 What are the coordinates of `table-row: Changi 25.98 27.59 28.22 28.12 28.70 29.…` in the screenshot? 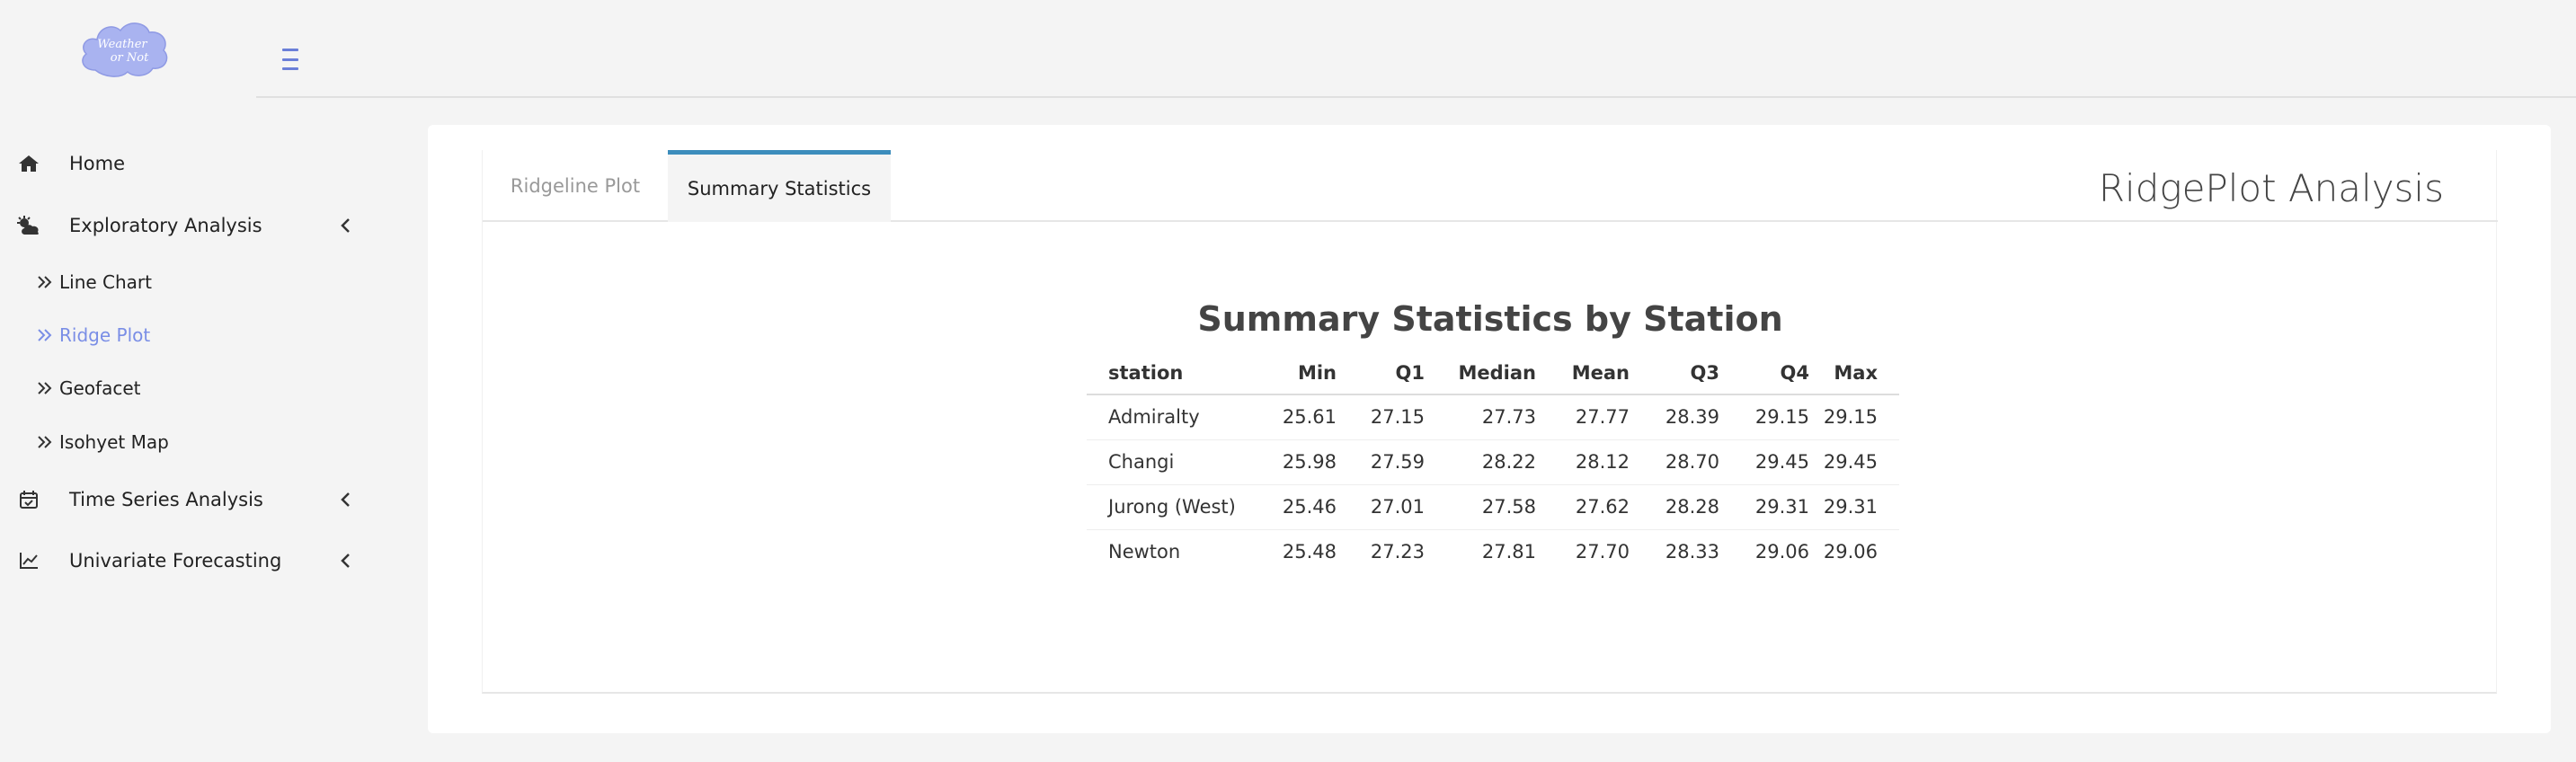 It's located at (1493, 462).